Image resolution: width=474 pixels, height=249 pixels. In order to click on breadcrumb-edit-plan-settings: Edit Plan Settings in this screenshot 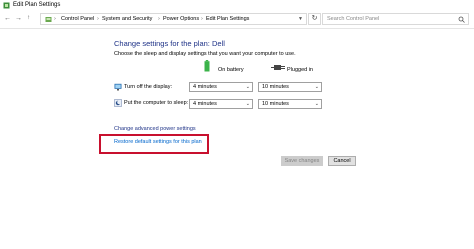, I will do `click(227, 19)`.